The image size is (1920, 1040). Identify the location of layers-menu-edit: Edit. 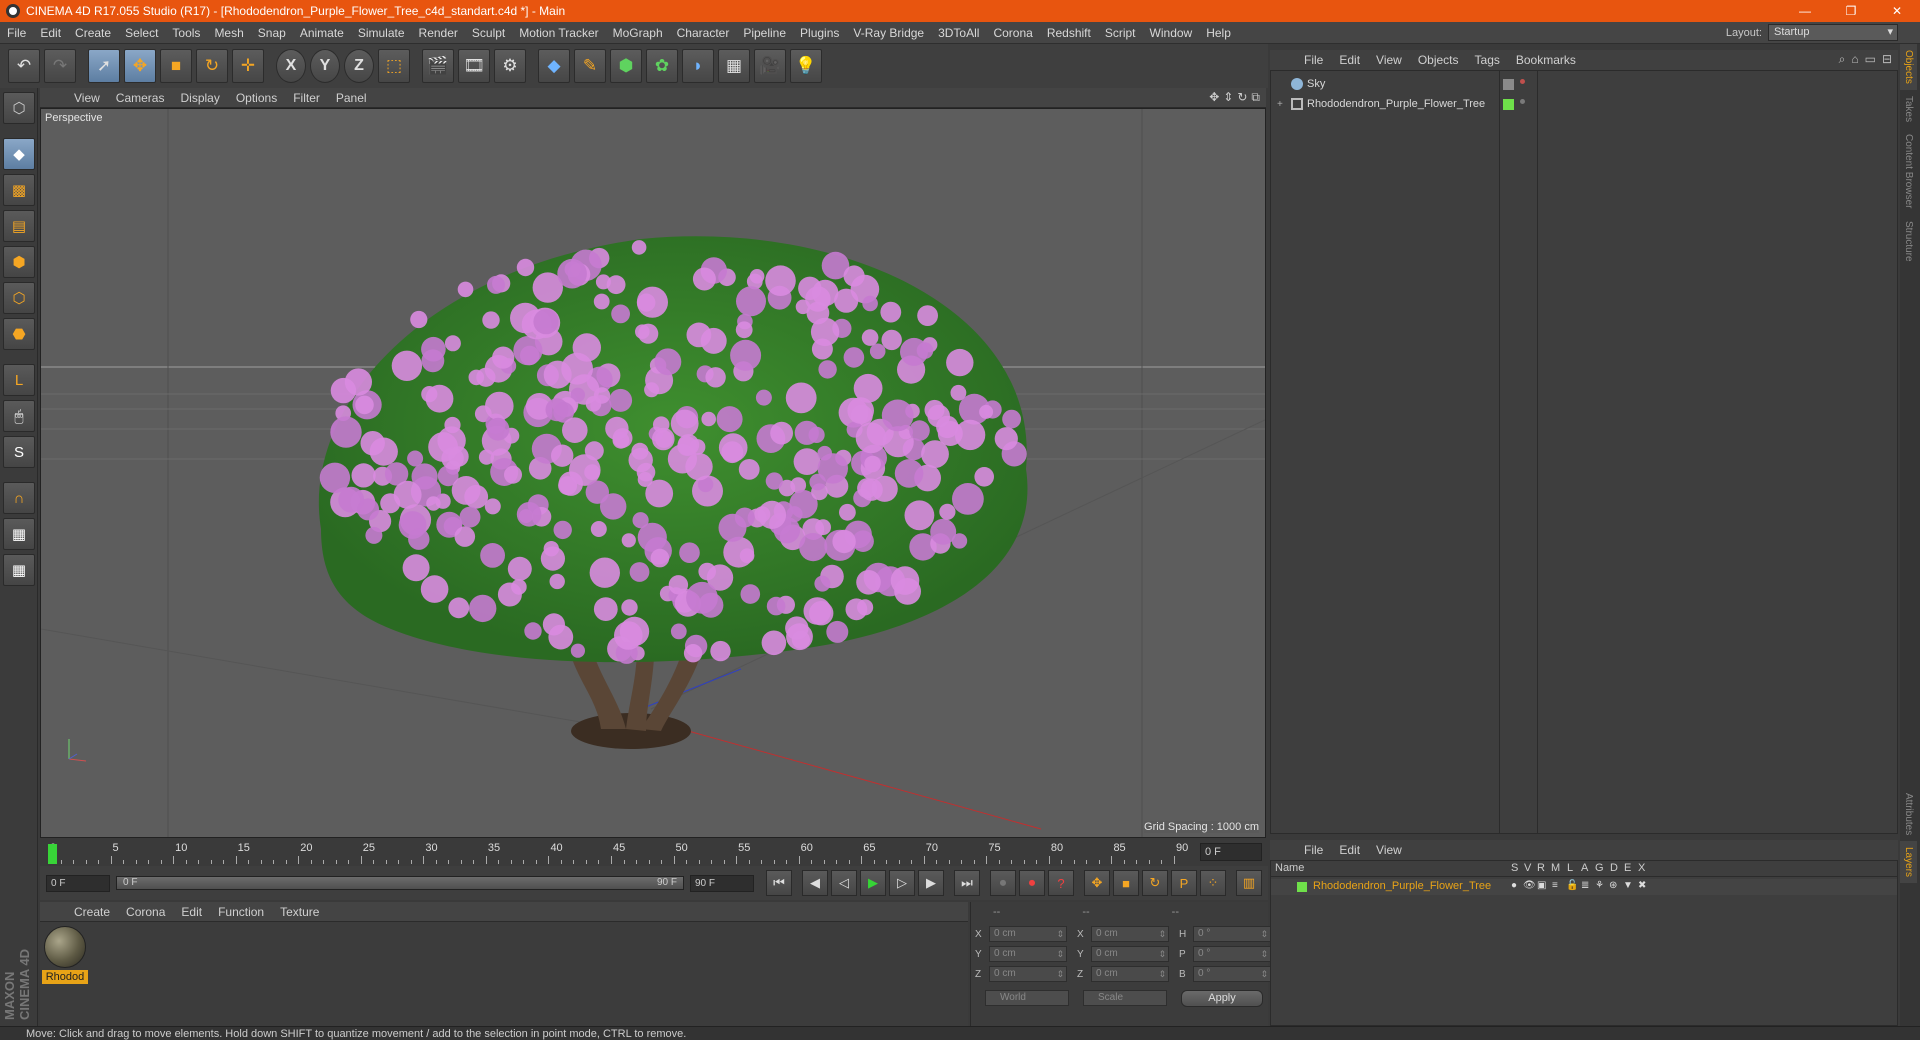
(1349, 850).